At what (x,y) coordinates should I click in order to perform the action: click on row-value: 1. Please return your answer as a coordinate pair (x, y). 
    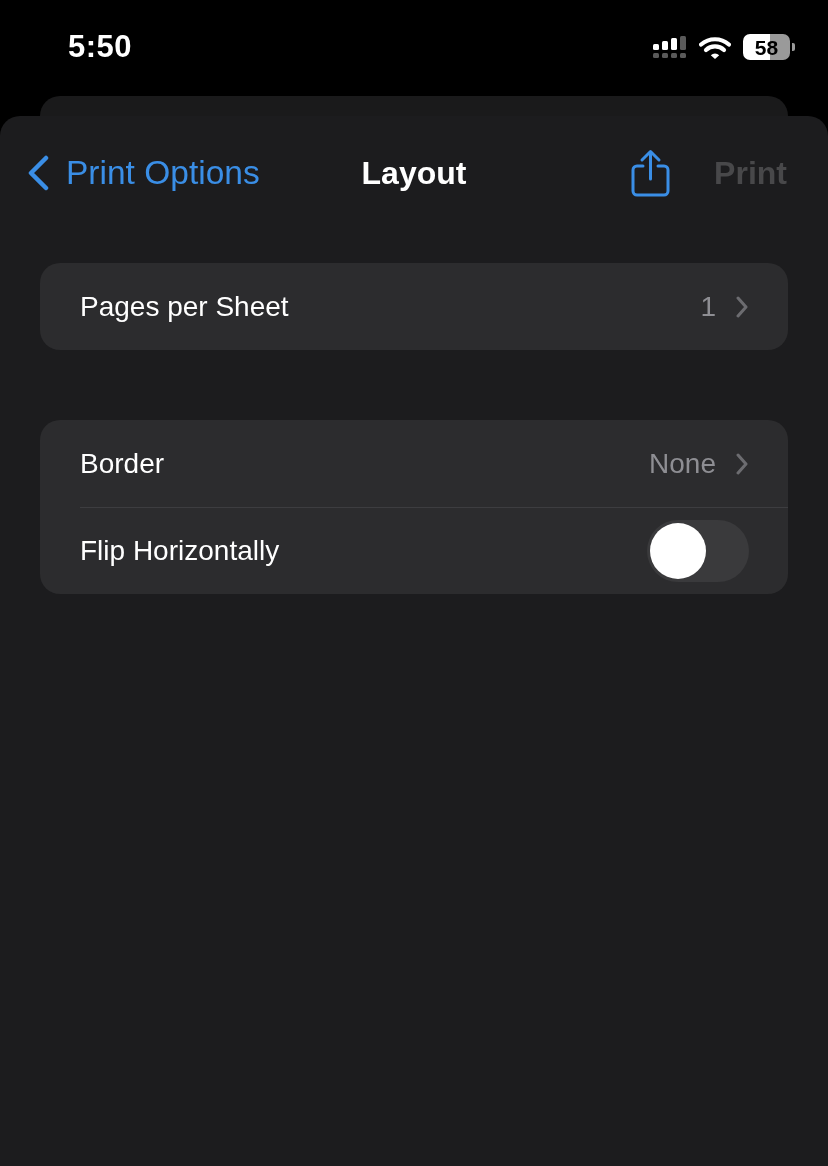
    Looking at the image, I should click on (708, 306).